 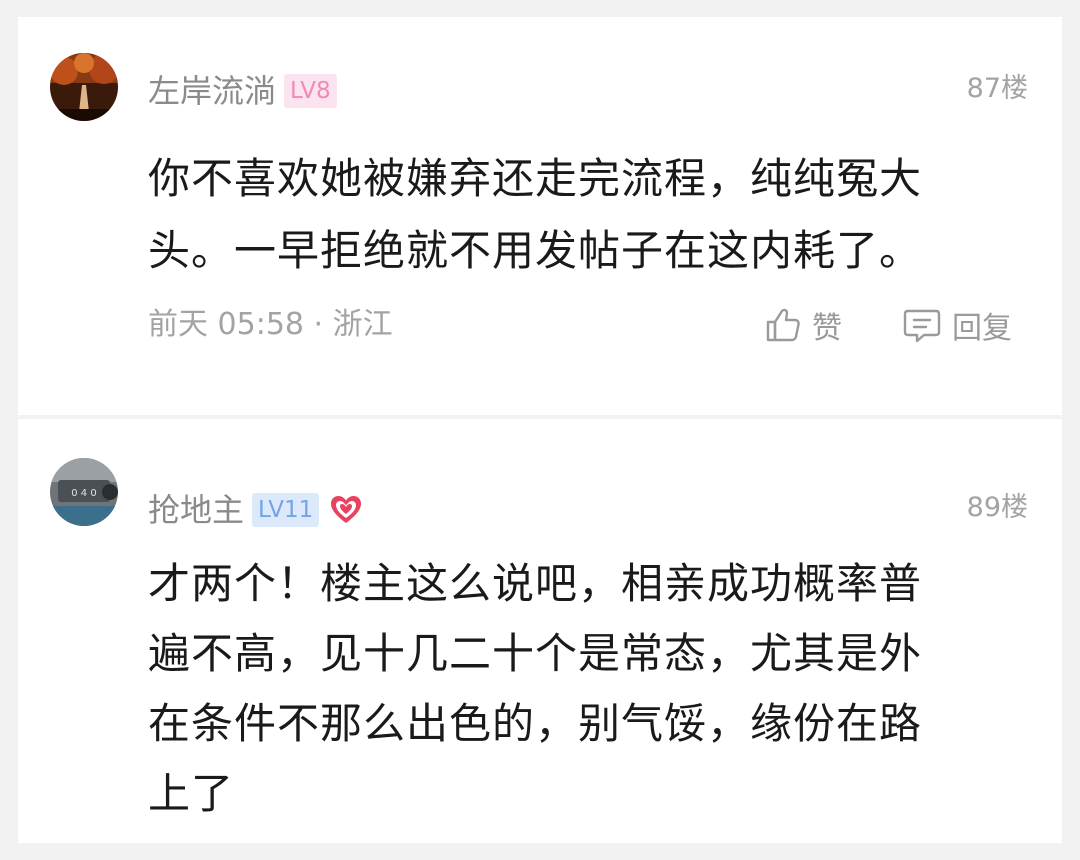 I want to click on comment-text: 你不喜欢她被嫌弃还走完流程，纯纯冤大 头。一早拒绝就不用发帖子在这内耗了。, so click(x=583, y=215).